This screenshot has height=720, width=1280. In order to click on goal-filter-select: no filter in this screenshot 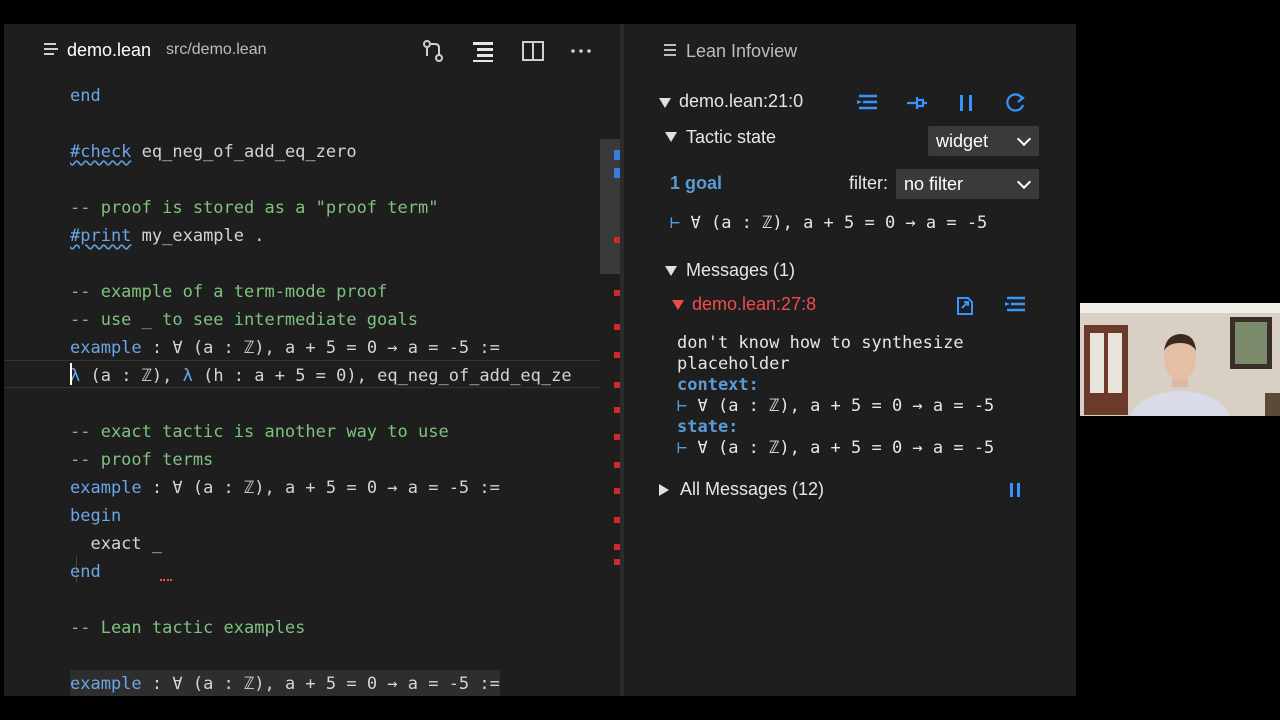, I will do `click(967, 184)`.